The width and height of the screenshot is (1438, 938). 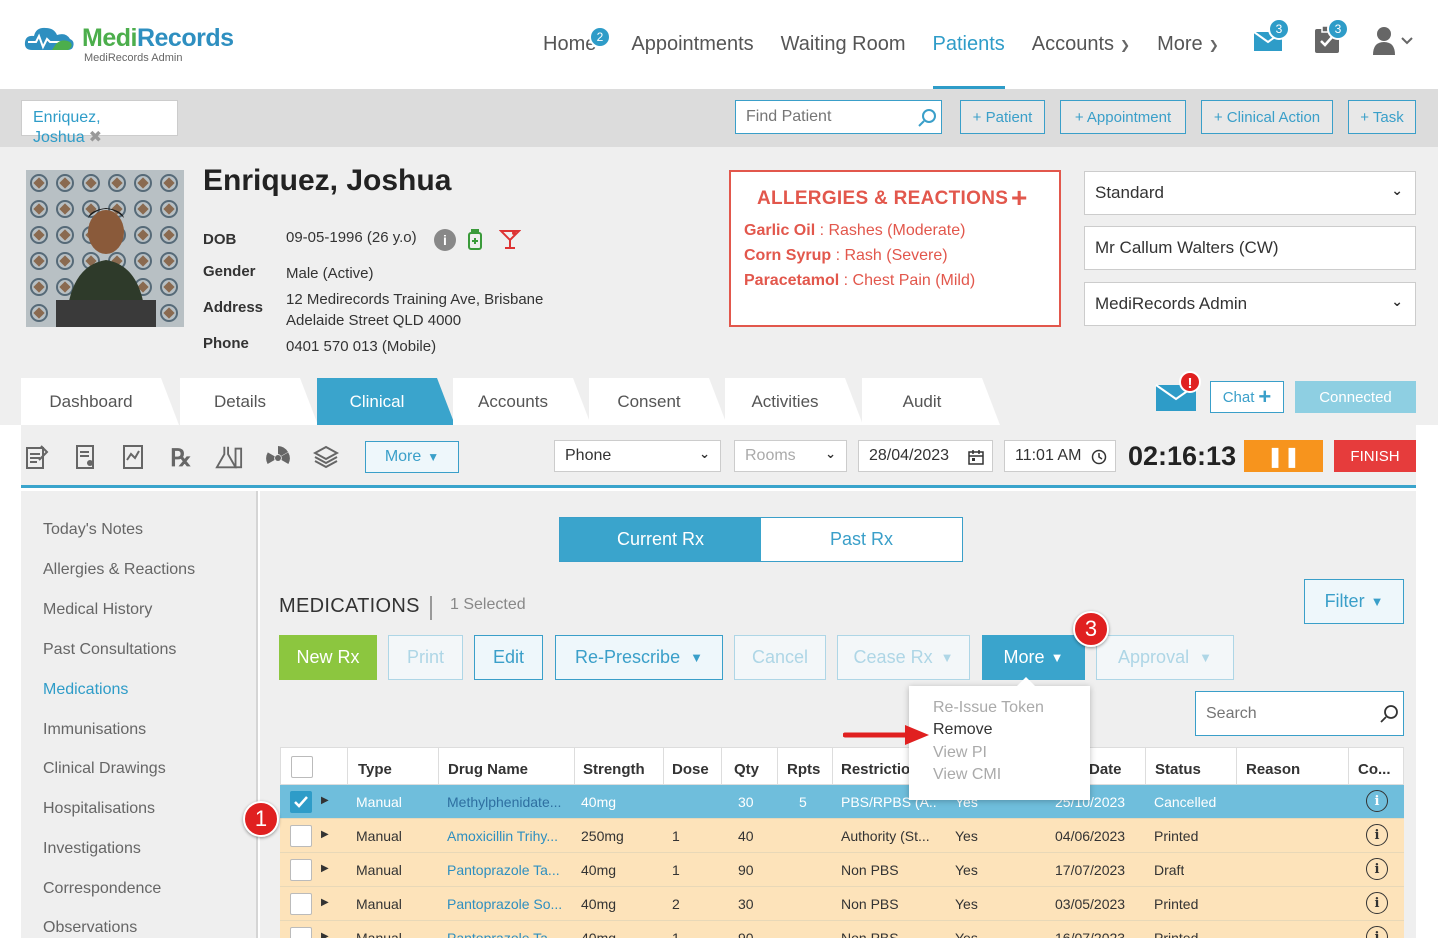 What do you see at coordinates (1273, 769) in the screenshot?
I see `col-reason: Reason` at bounding box center [1273, 769].